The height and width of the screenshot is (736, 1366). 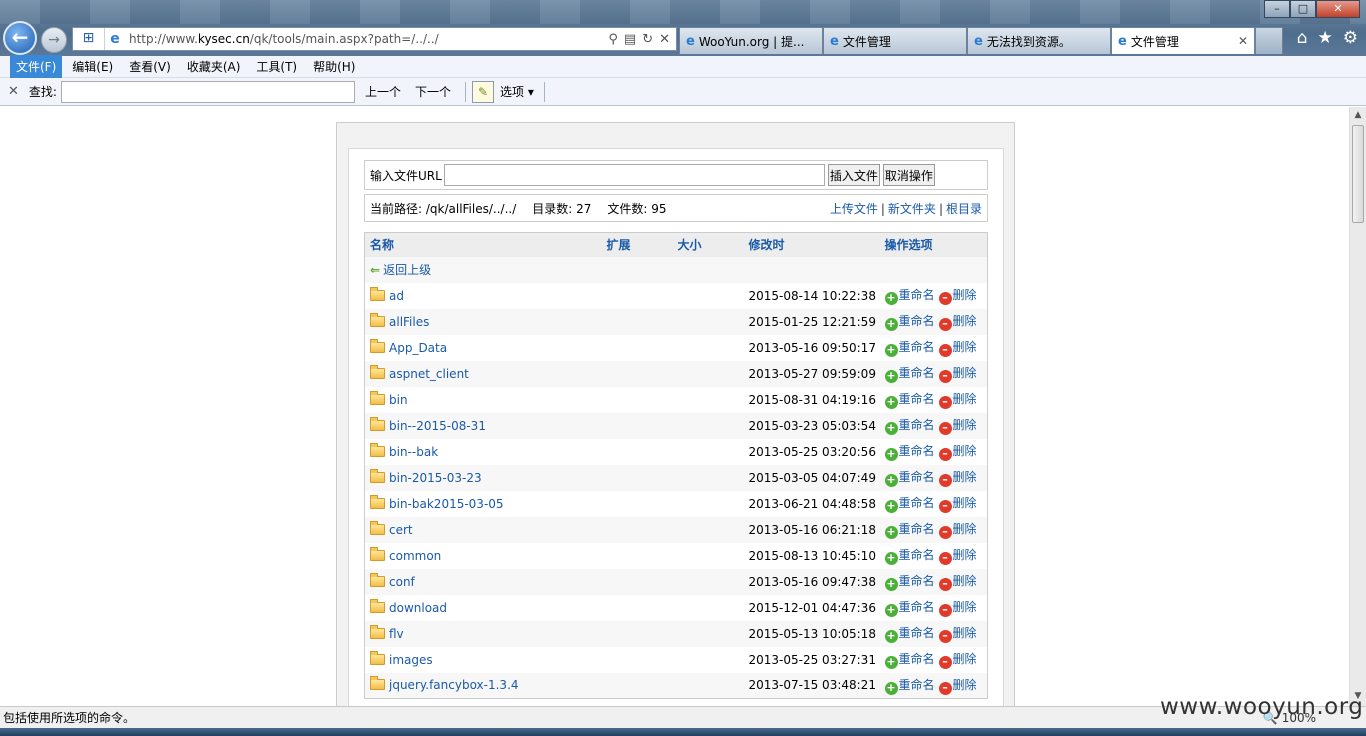 I want to click on folder-link: ad, so click(x=396, y=296).